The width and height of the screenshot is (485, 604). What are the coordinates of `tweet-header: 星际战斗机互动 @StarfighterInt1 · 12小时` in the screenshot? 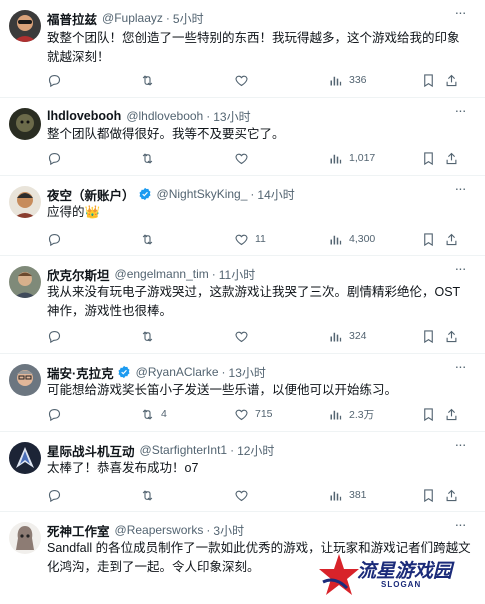 It's located at (249, 450).